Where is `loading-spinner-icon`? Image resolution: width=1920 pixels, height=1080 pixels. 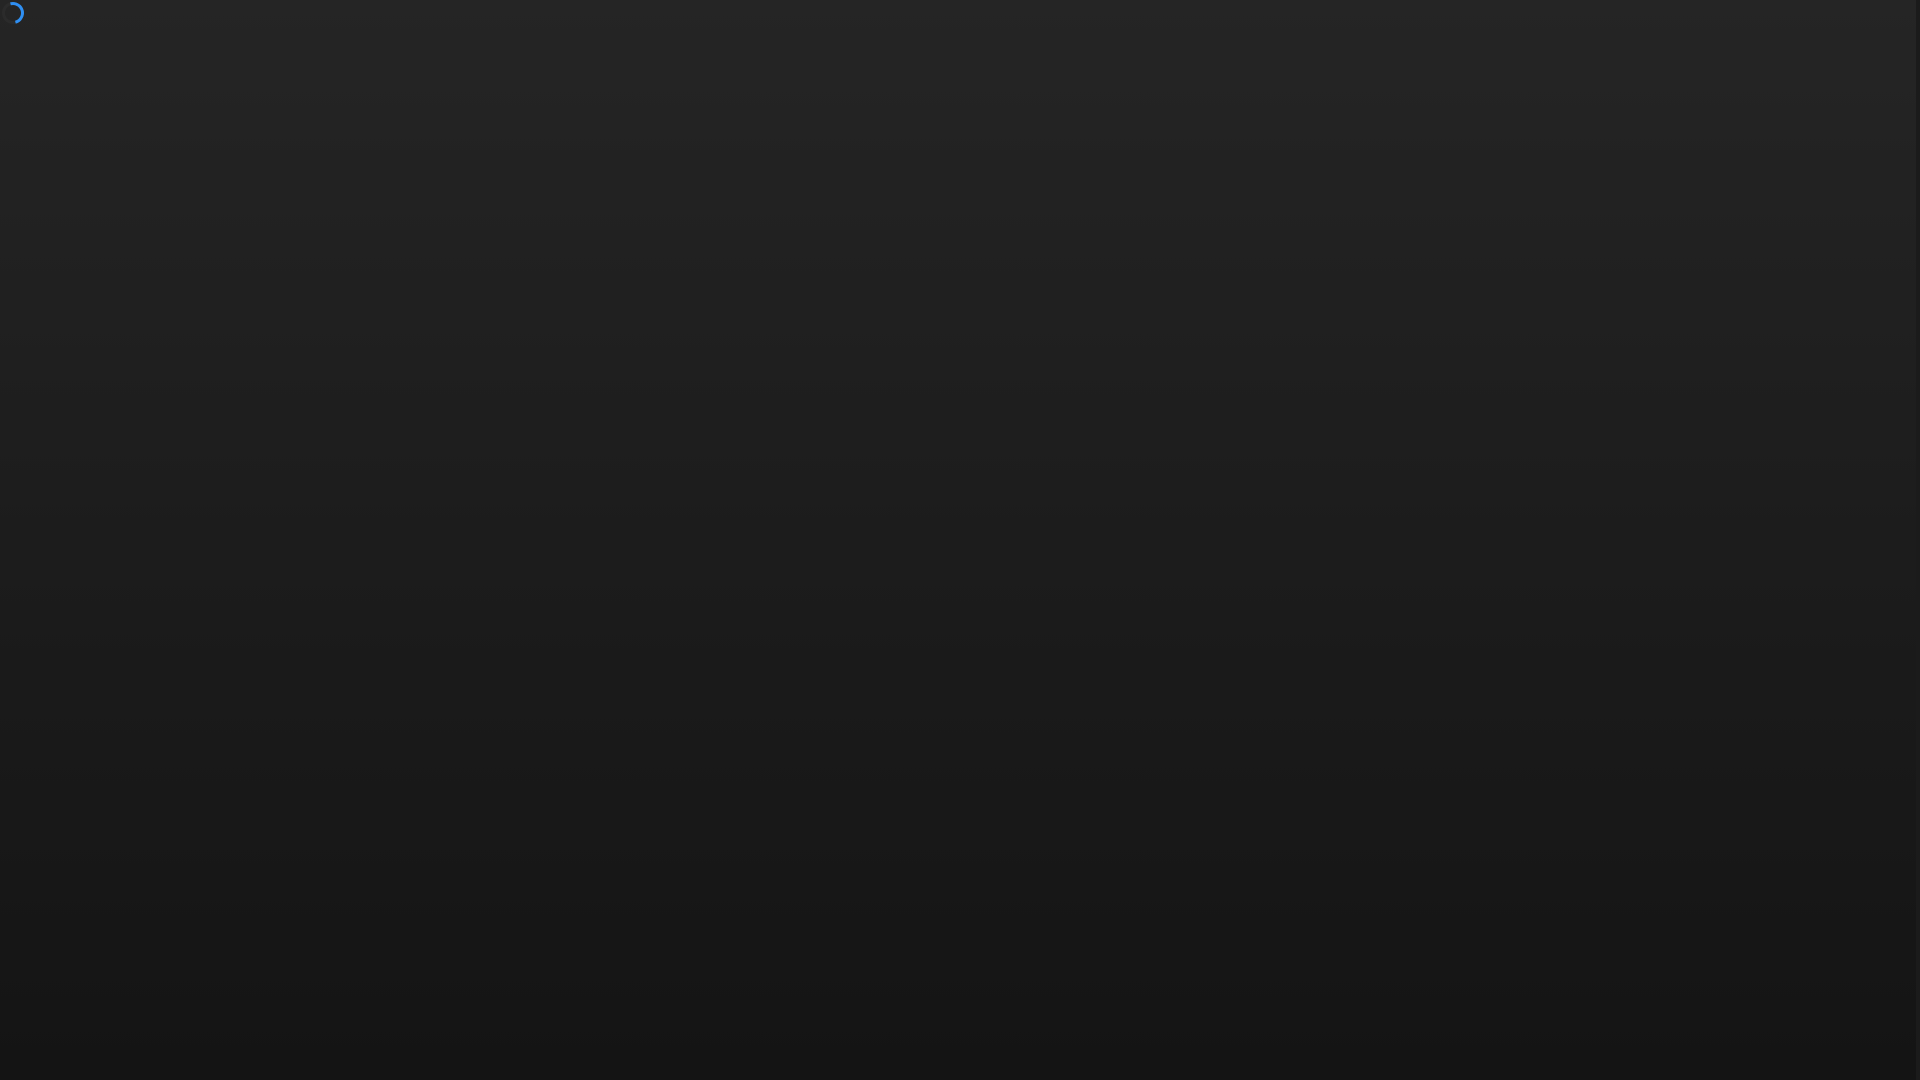 loading-spinner-icon is located at coordinates (14, 14).